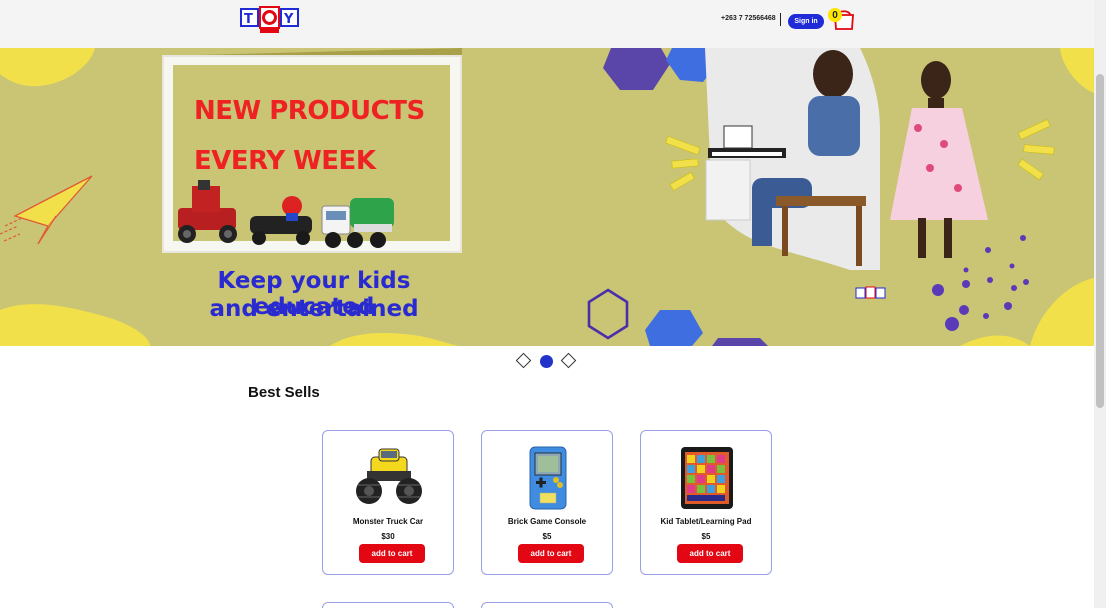 Image resolution: width=1106 pixels, height=608 pixels. What do you see at coordinates (806, 21) in the screenshot?
I see `sign-in-button: Sign in` at bounding box center [806, 21].